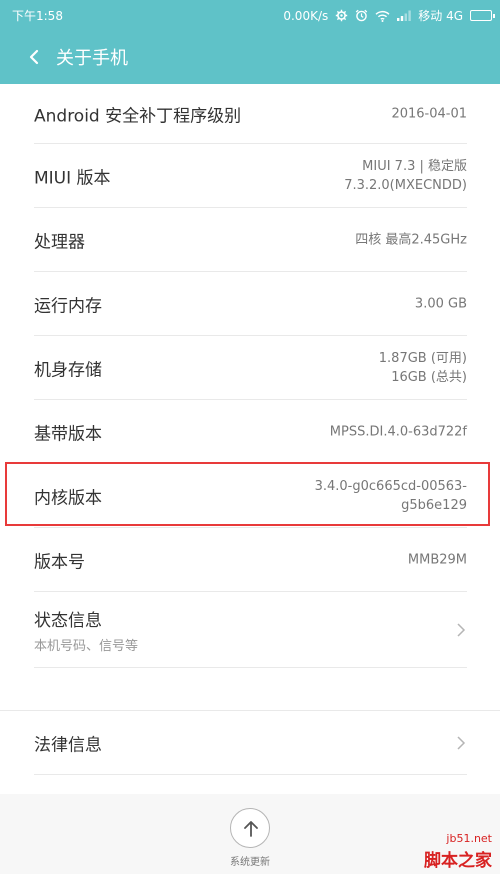  Describe the element at coordinates (72, 178) in the screenshot. I see `row-label: MIUI 版本` at that location.